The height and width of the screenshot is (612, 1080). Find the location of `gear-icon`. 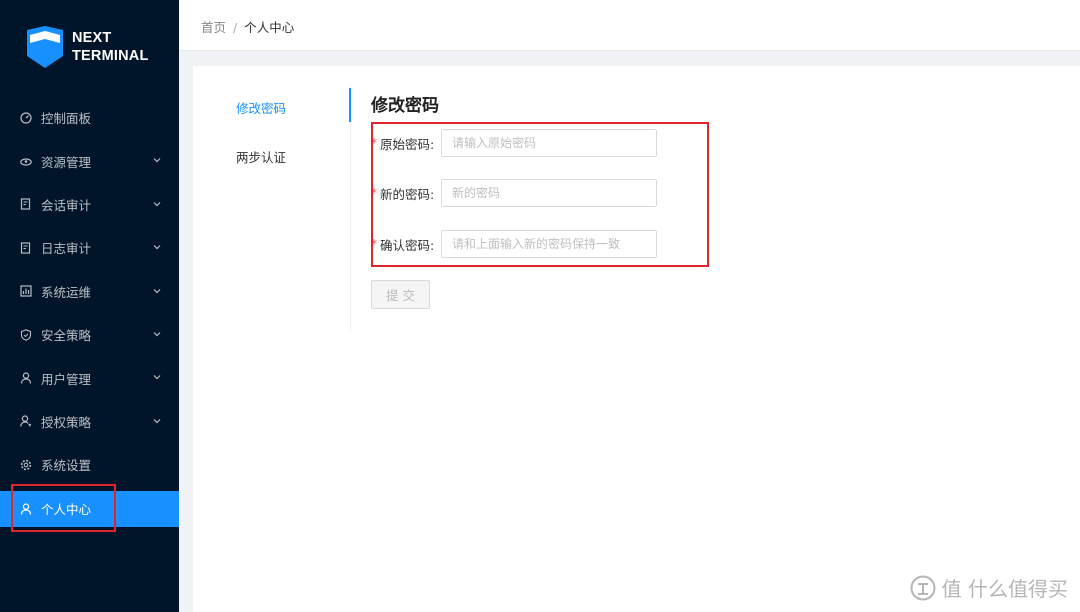

gear-icon is located at coordinates (26, 465).